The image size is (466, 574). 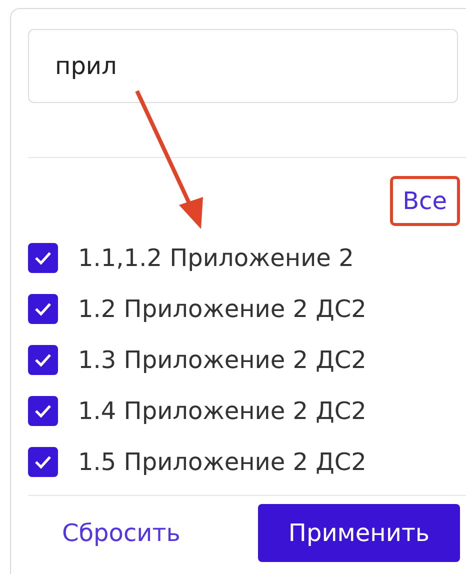 I want to click on option-label: 1.2 Приложение 2 ДС2, so click(x=222, y=308).